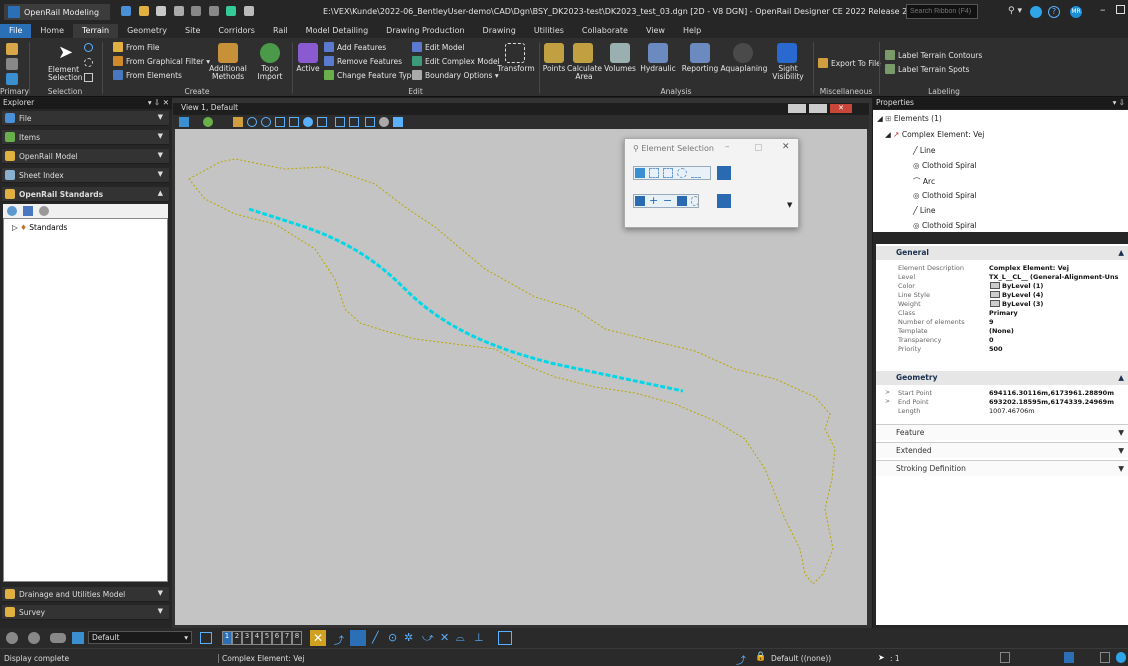  Describe the element at coordinates (158, 103) in the screenshot. I see `explorer-pin-close: ▾ ⇩ ✕` at that location.